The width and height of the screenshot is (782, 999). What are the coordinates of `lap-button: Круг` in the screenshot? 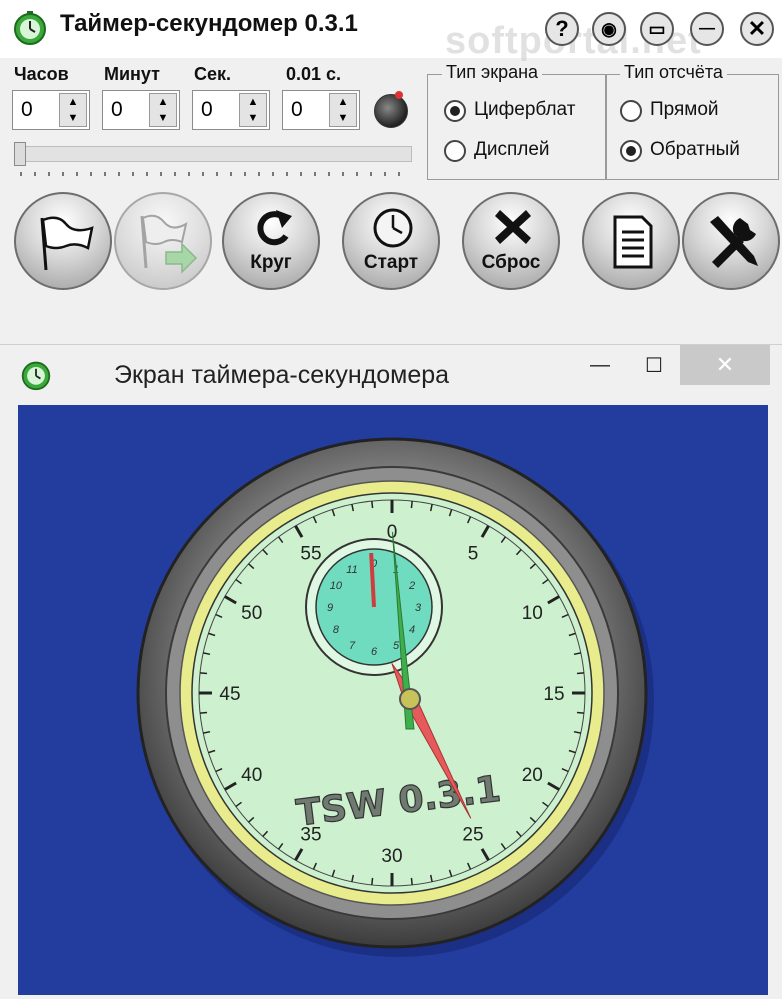 It's located at (271, 241).